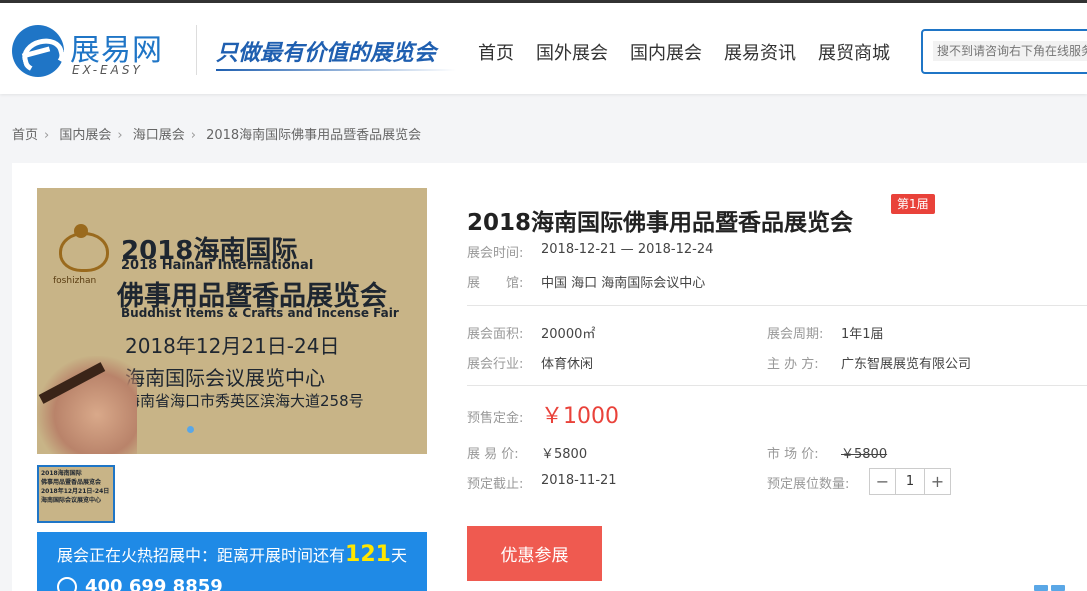  What do you see at coordinates (793, 364) in the screenshot?
I see `organizer-label: 主 办 方:` at bounding box center [793, 364].